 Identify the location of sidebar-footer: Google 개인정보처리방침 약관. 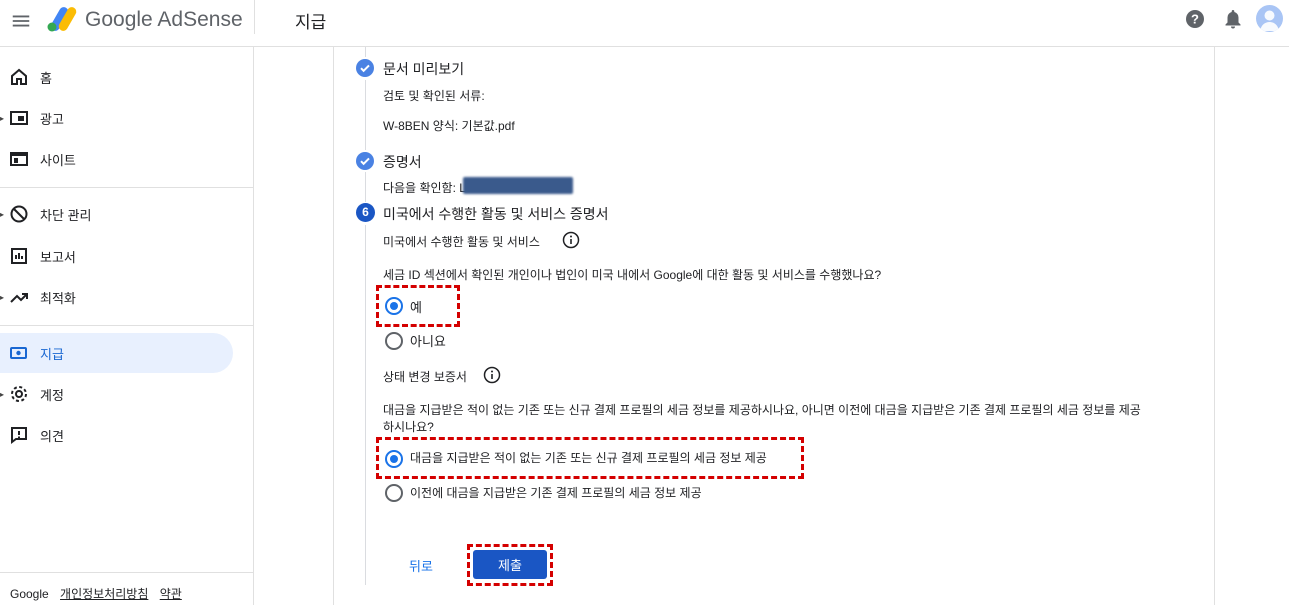
(96, 593).